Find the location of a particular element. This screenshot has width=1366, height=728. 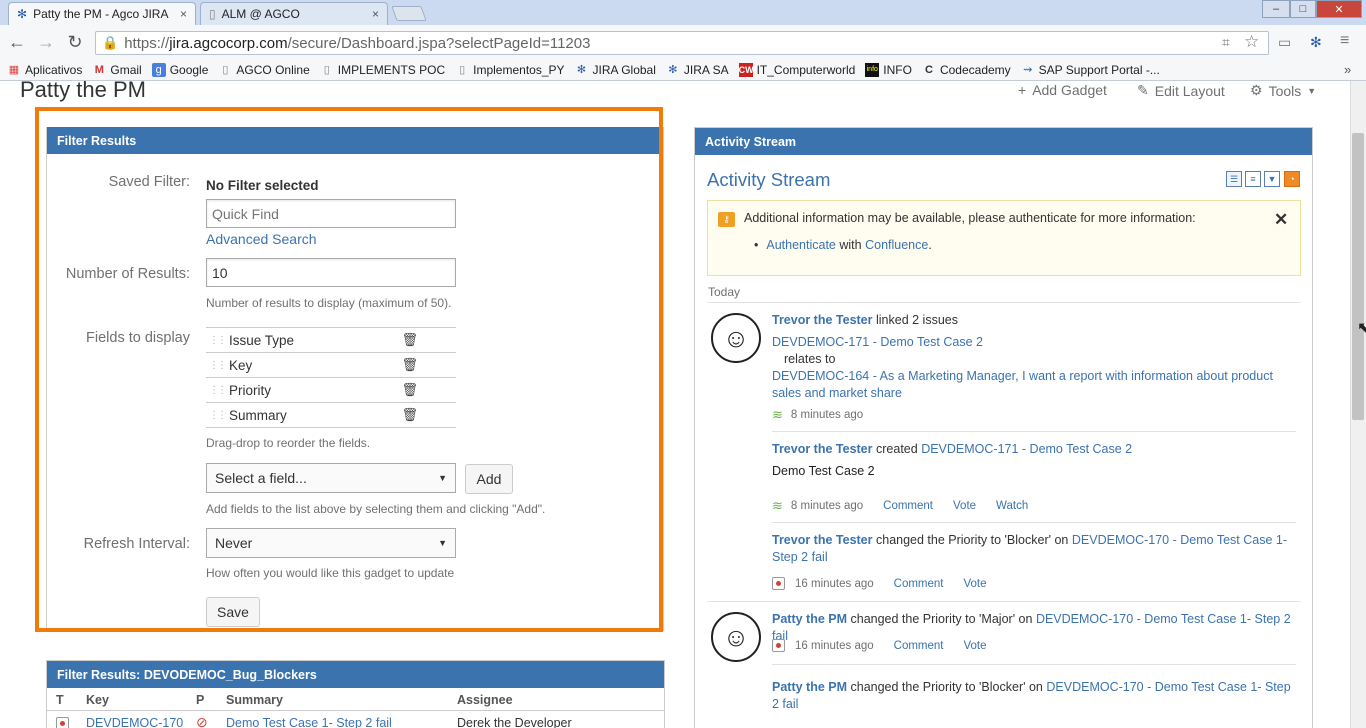

bookmark-jira-global: ✻ JIRA Global is located at coordinates (615, 70).